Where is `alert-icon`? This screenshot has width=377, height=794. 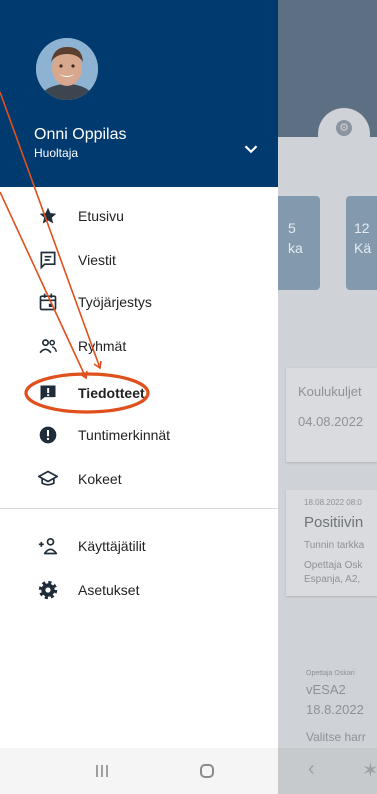
alert-icon is located at coordinates (48, 435).